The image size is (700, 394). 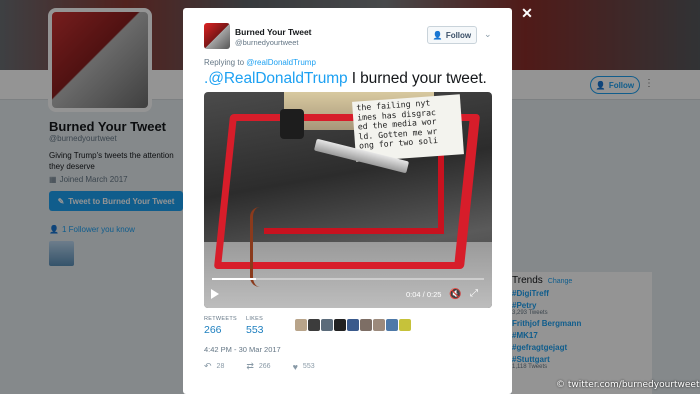 I want to click on video-red-frame-inner, so click(x=354, y=194).